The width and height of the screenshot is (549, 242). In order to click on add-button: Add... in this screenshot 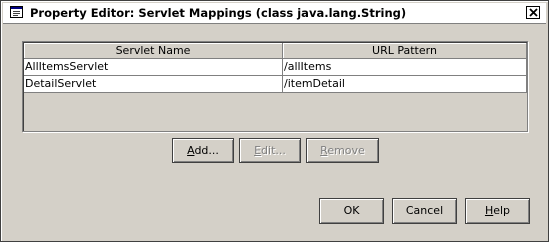, I will do `click(203, 150)`.